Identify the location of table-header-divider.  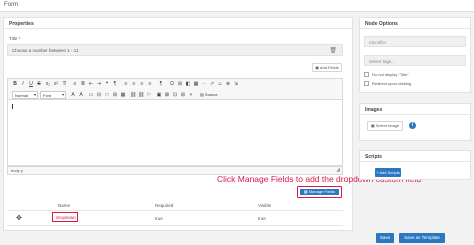
(175, 210).